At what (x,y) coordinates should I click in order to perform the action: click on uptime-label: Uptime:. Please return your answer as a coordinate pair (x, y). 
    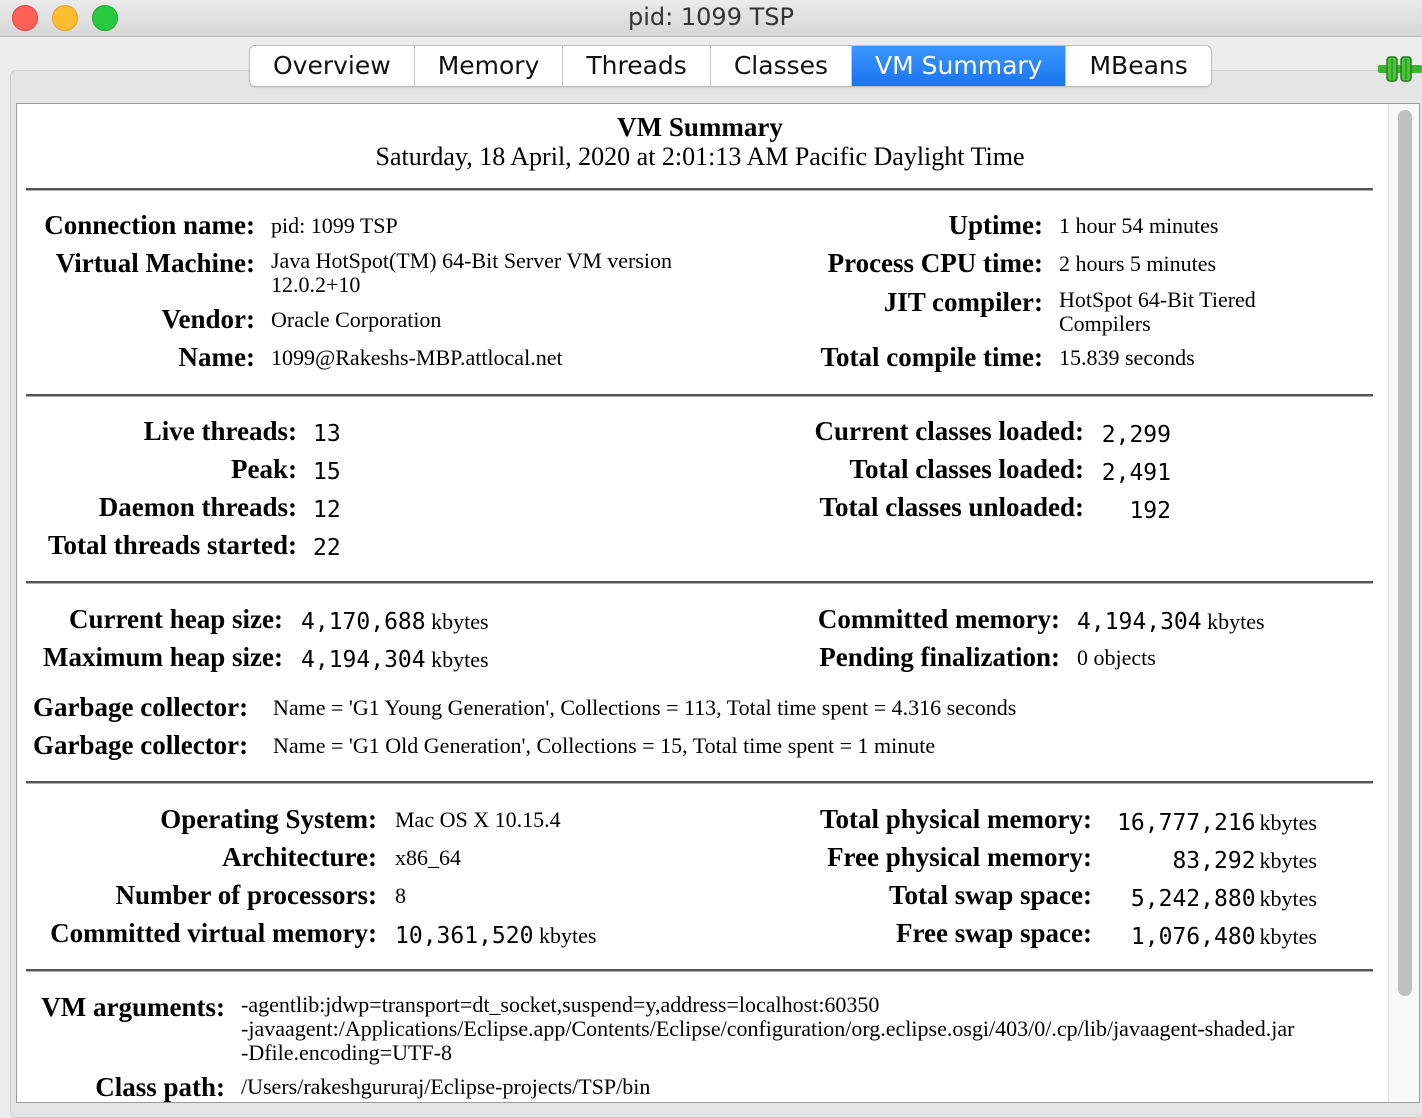
    Looking at the image, I should click on (995, 225).